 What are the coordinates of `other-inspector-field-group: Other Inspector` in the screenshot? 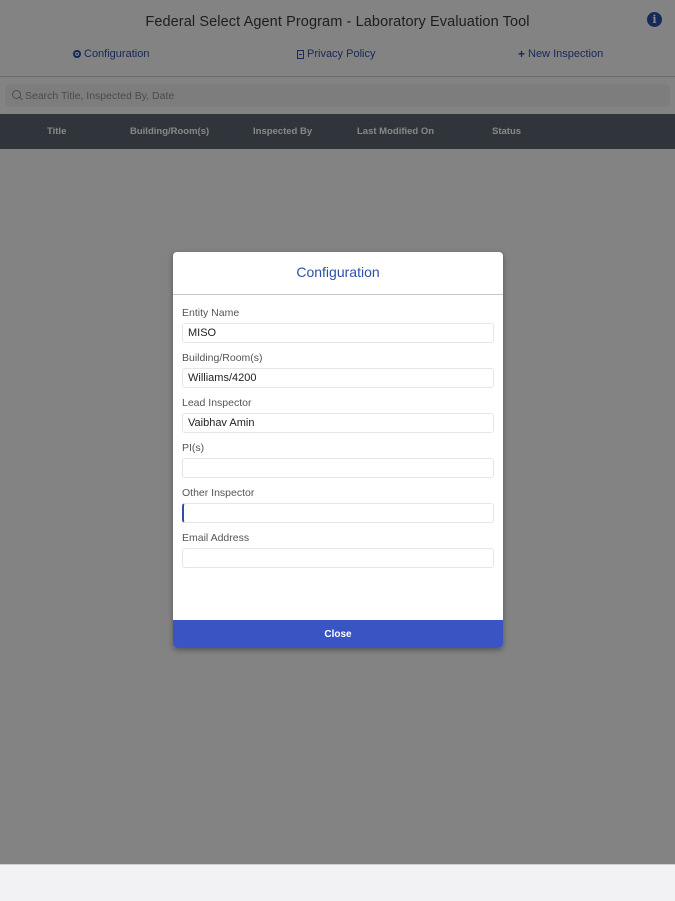 It's located at (338, 505).